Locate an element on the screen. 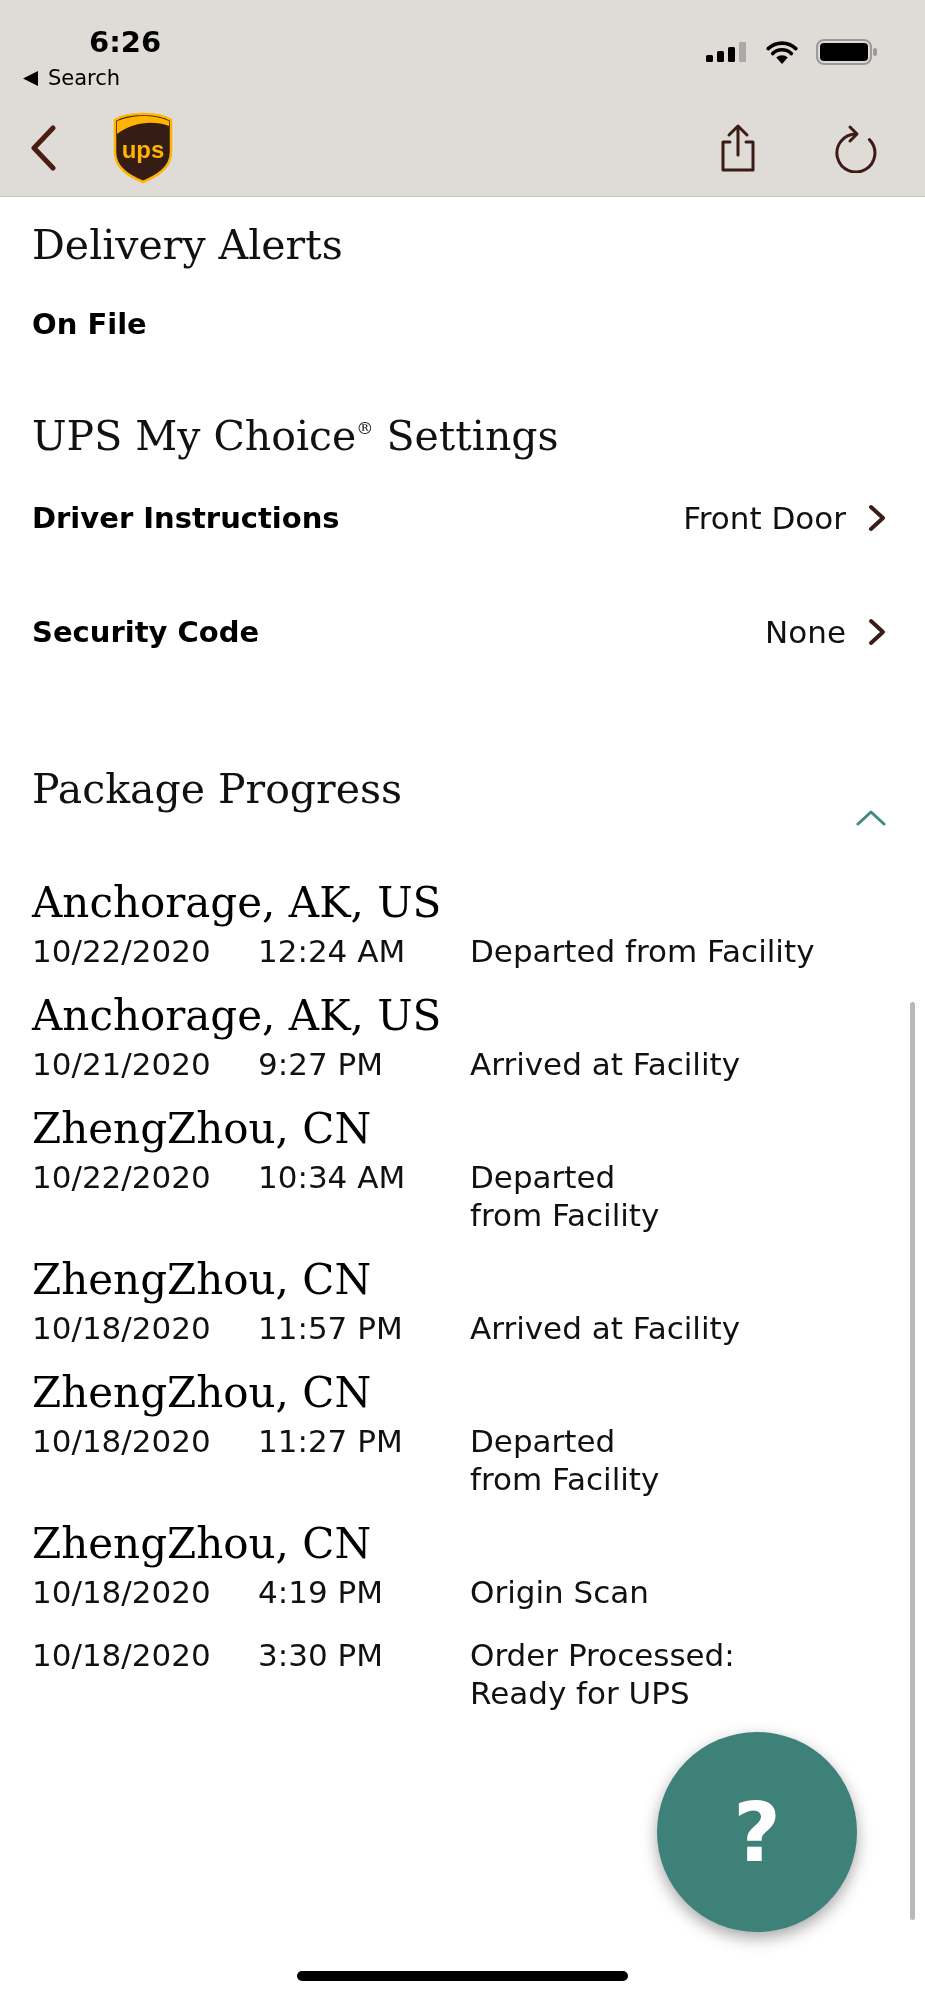 The width and height of the screenshot is (925, 2000). signal-icon is located at coordinates (727, 52).